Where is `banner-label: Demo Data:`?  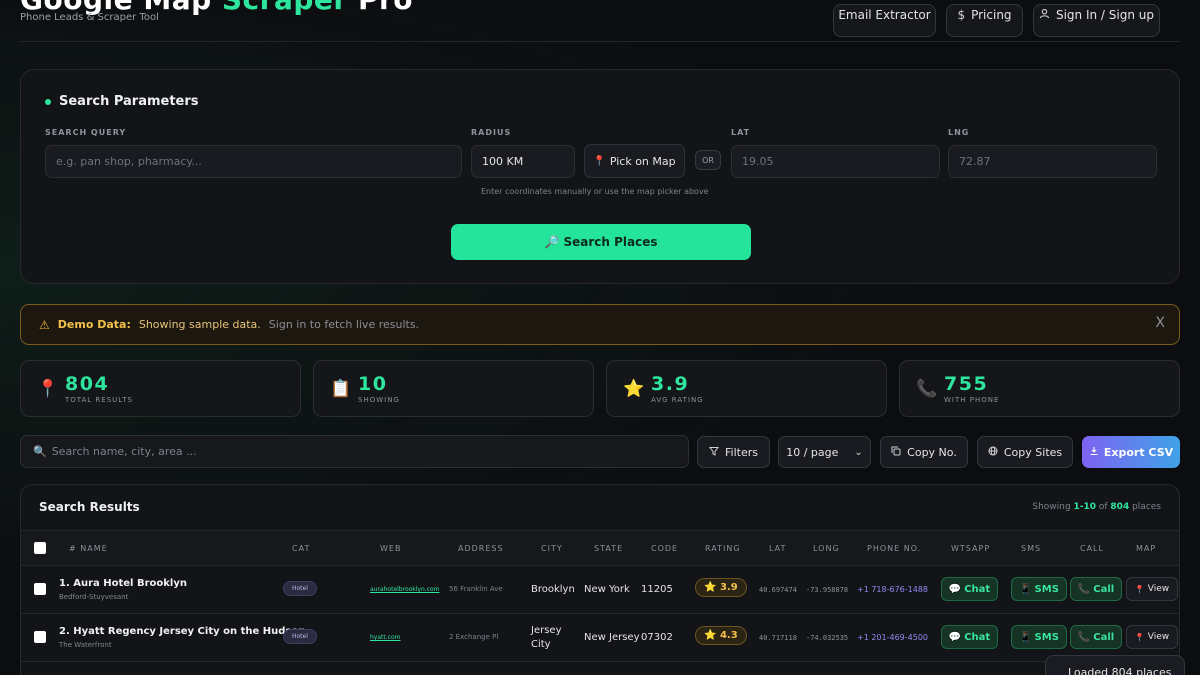 banner-label: Demo Data: is located at coordinates (94, 324).